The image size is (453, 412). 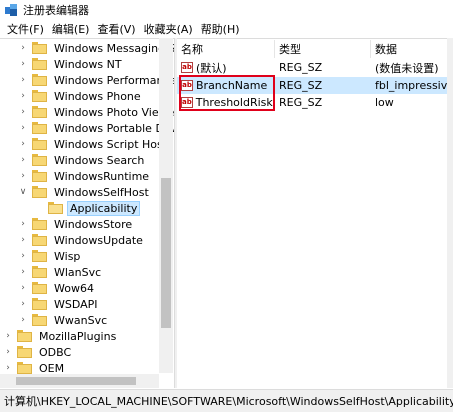 I want to click on tree-item-label: OEM, so click(x=52, y=368).